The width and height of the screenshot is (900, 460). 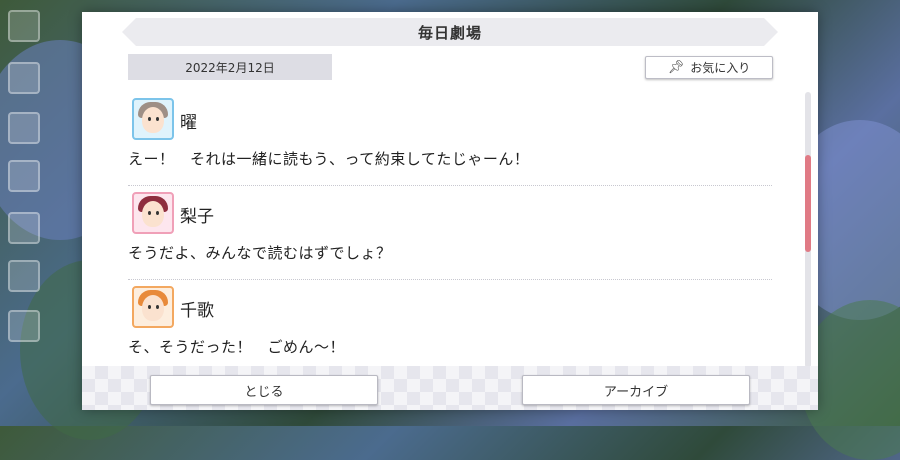 What do you see at coordinates (24, 276) in the screenshot?
I see `camera-icon` at bounding box center [24, 276].